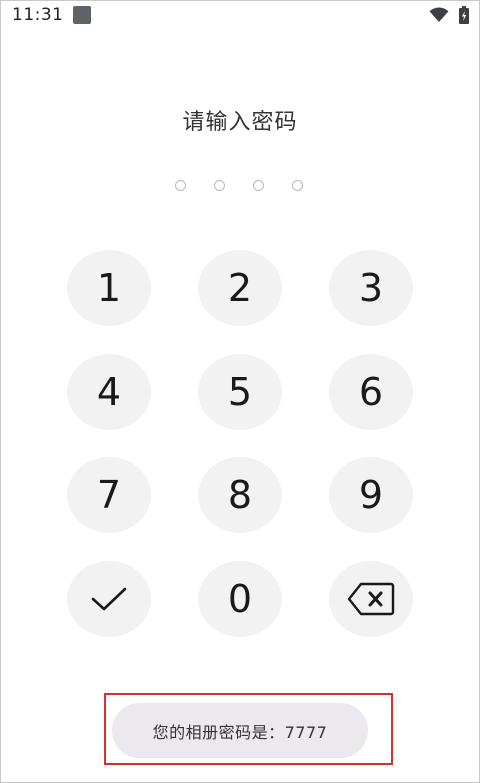 This screenshot has height=783, width=480. Describe the element at coordinates (464, 15) in the screenshot. I see `battery-charging-icon` at that location.